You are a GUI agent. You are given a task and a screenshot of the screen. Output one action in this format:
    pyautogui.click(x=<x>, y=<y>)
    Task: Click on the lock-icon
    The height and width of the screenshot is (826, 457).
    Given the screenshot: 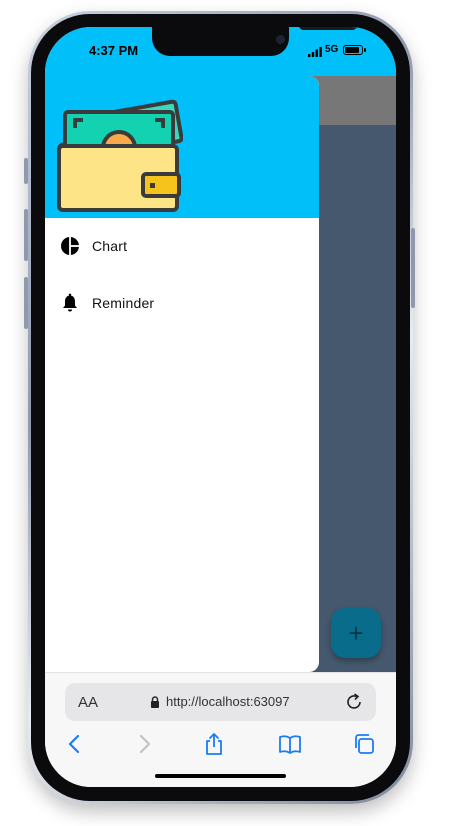 What is the action you would take?
    pyautogui.click(x=155, y=702)
    